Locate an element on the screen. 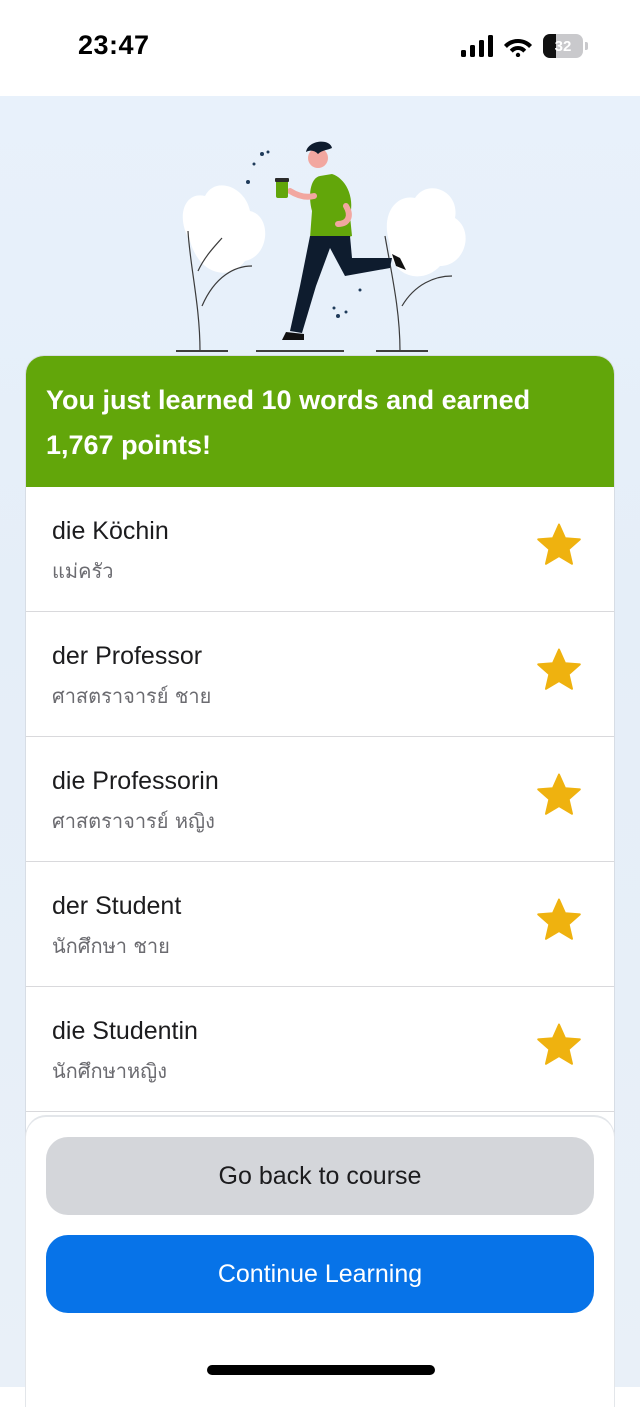  battery-icon: 32 is located at coordinates (563, 46).